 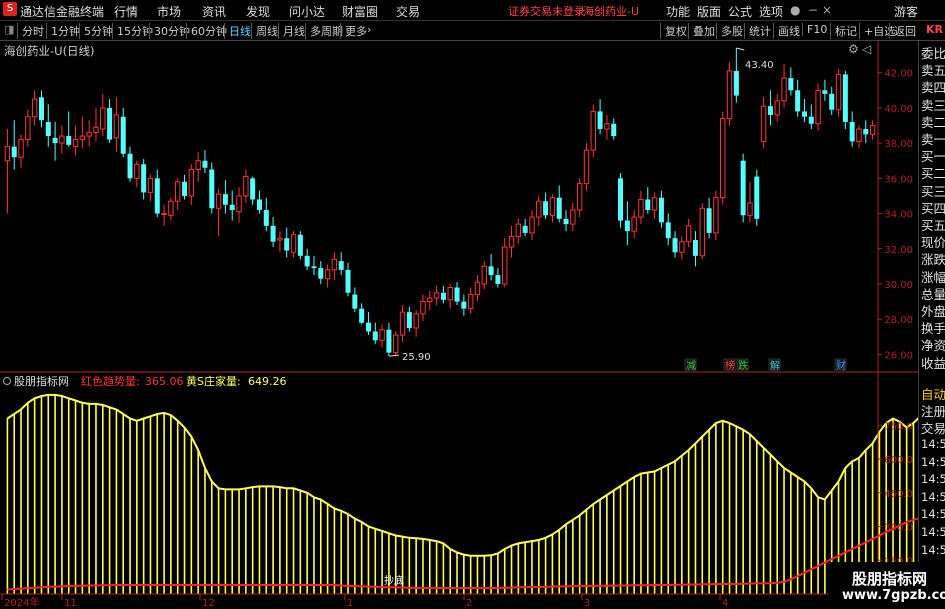 I want to click on period-60min: 60分钟, so click(x=206, y=31).